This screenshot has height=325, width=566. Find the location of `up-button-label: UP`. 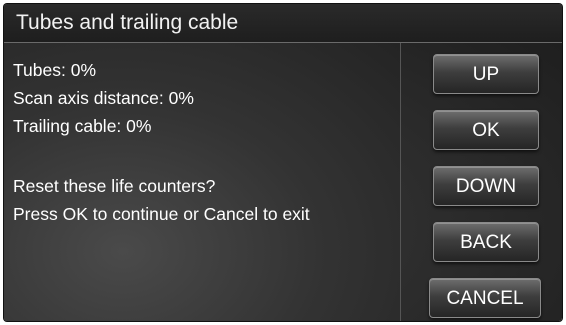

up-button-label: UP is located at coordinates (486, 74).